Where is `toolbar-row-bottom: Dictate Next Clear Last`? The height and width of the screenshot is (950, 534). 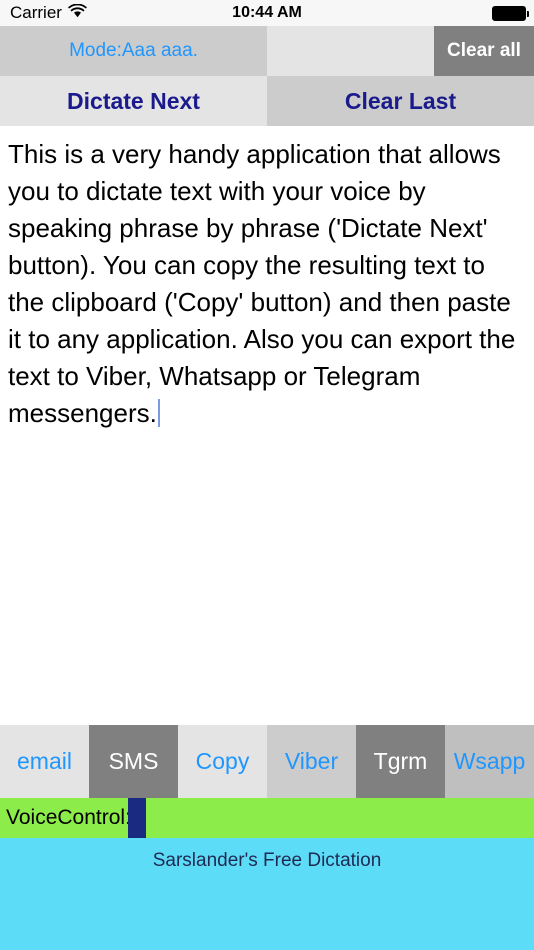 toolbar-row-bottom: Dictate Next Clear Last is located at coordinates (267, 101).